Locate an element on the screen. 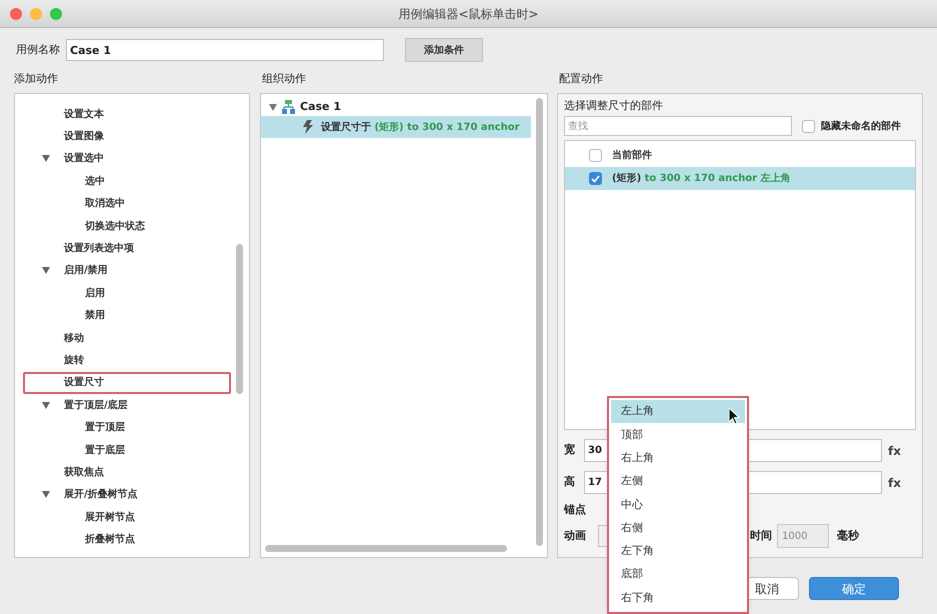  unit-label: 毫秒 is located at coordinates (848, 536).